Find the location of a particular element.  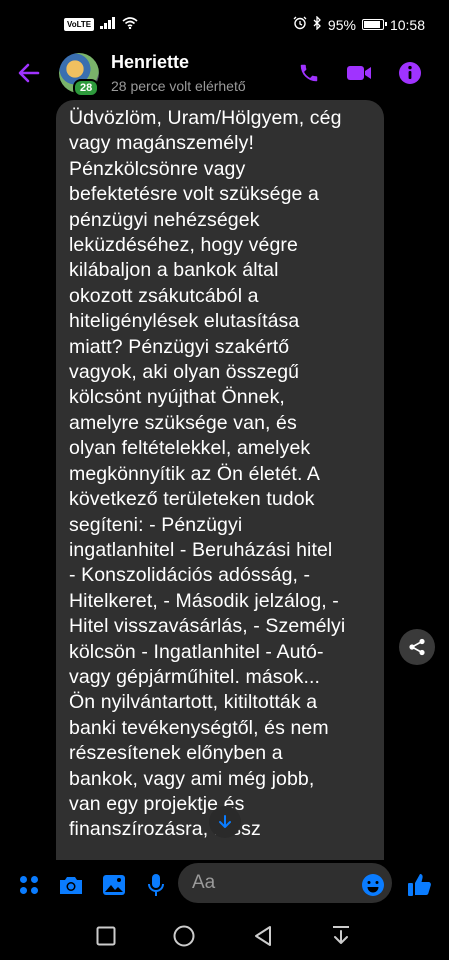

thumbs-up-icon is located at coordinates (419, 885).